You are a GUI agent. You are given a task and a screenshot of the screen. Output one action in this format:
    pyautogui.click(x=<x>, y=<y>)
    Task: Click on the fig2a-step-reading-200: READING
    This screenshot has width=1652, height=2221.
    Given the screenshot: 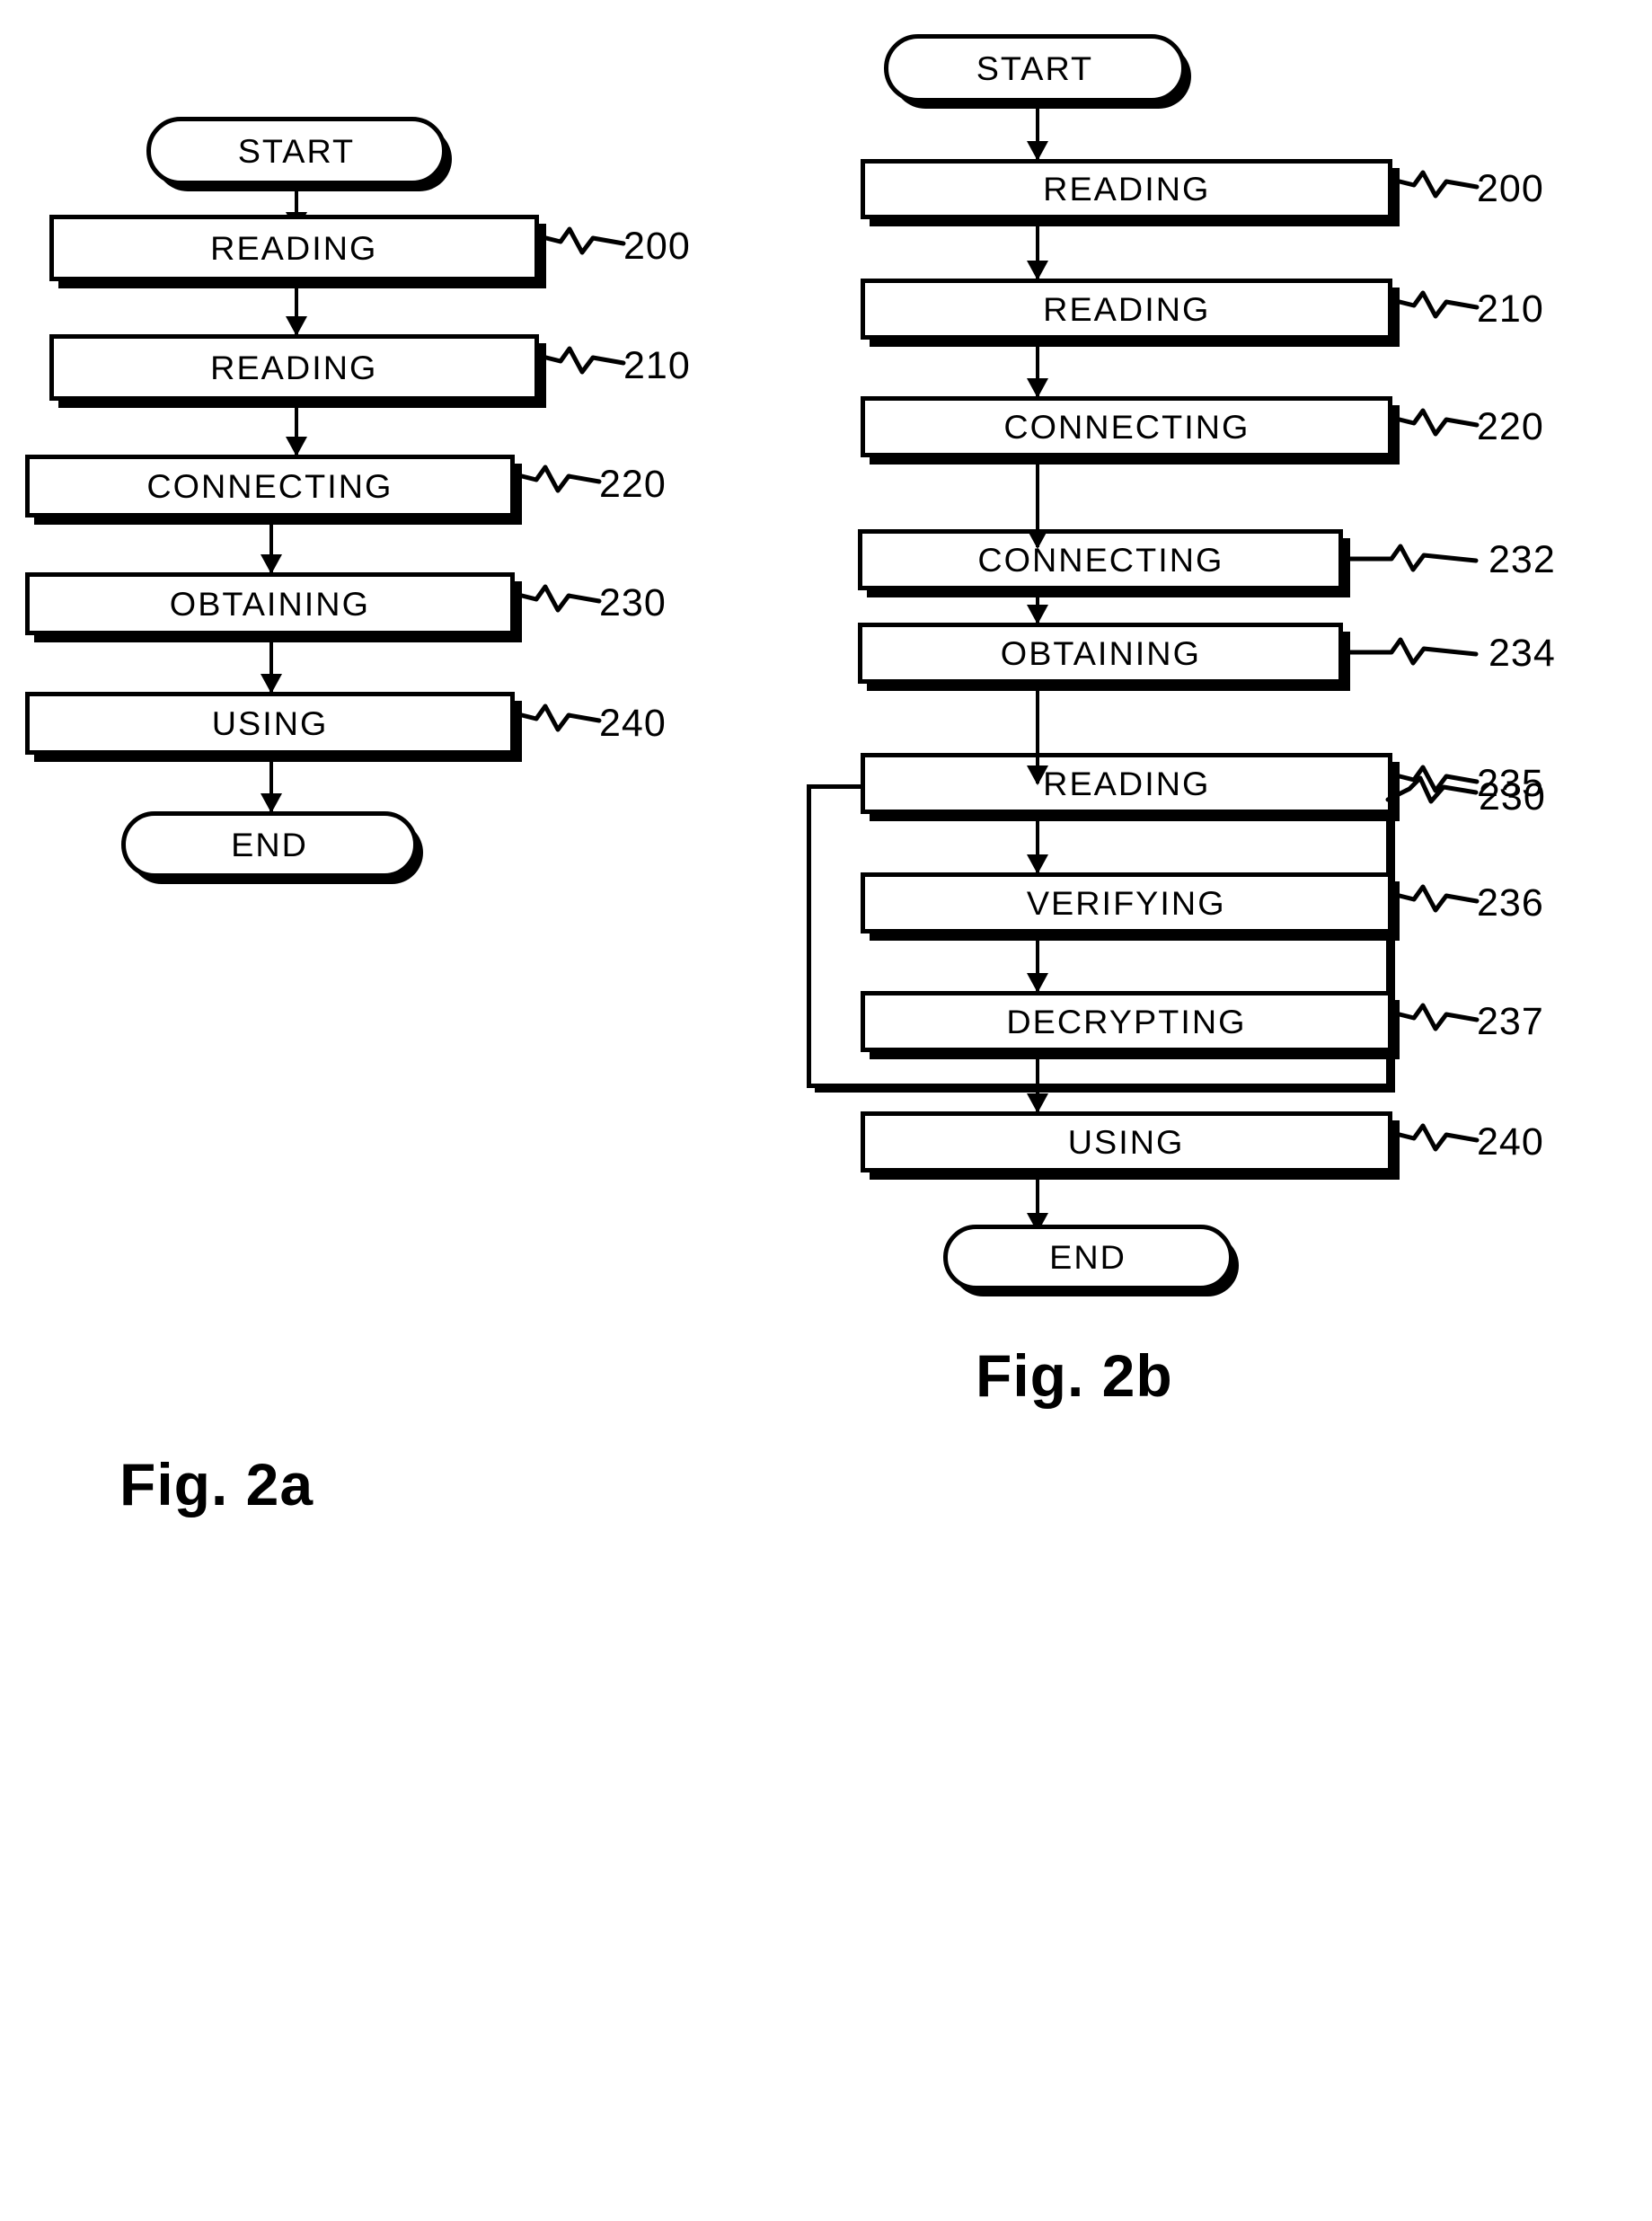 What is the action you would take?
    pyautogui.click(x=294, y=248)
    